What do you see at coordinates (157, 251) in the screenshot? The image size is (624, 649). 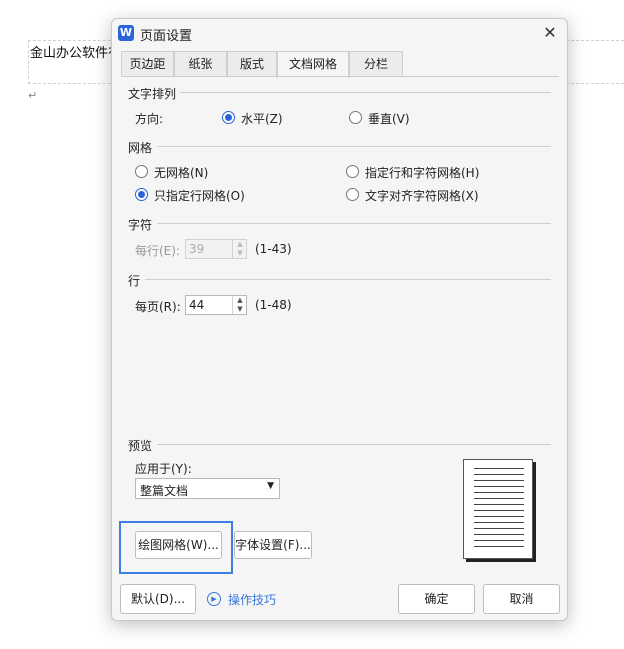 I see `chars-per-line-label: 每行(E):` at bounding box center [157, 251].